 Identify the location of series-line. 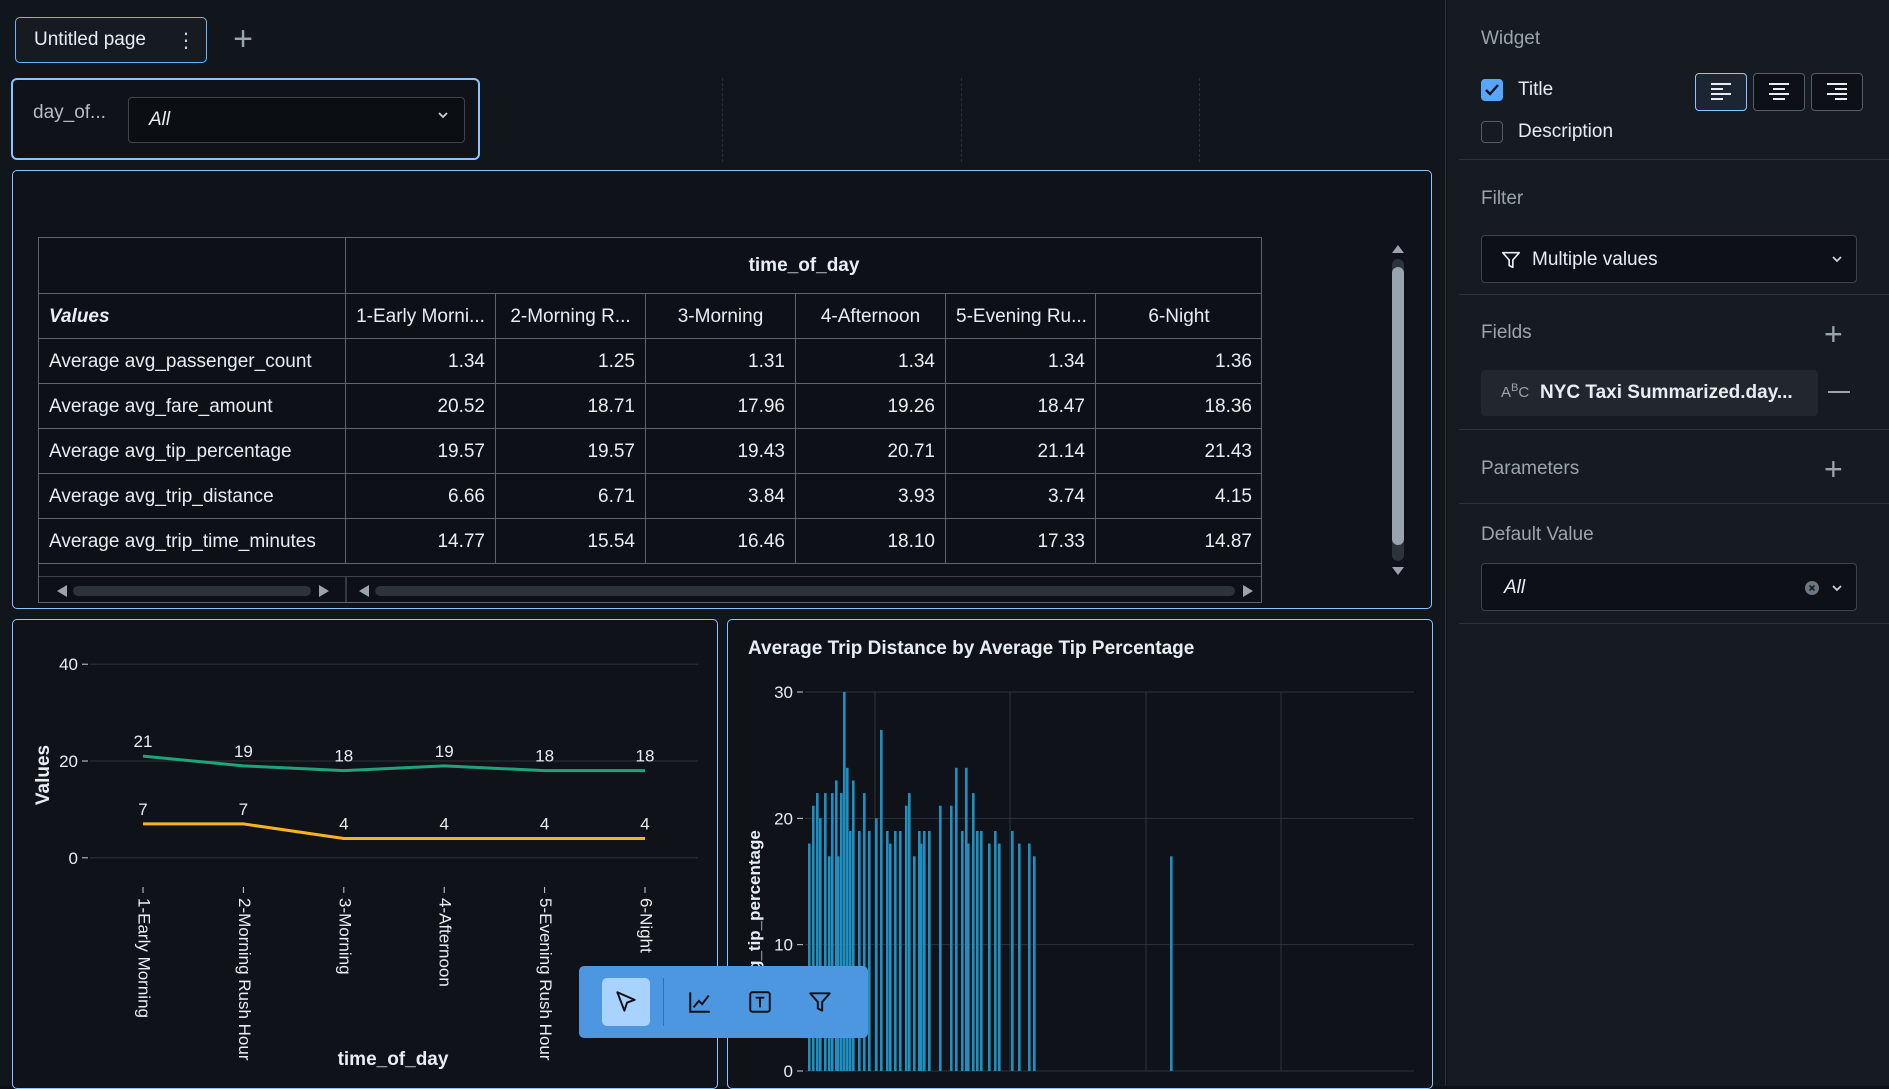
(393, 763).